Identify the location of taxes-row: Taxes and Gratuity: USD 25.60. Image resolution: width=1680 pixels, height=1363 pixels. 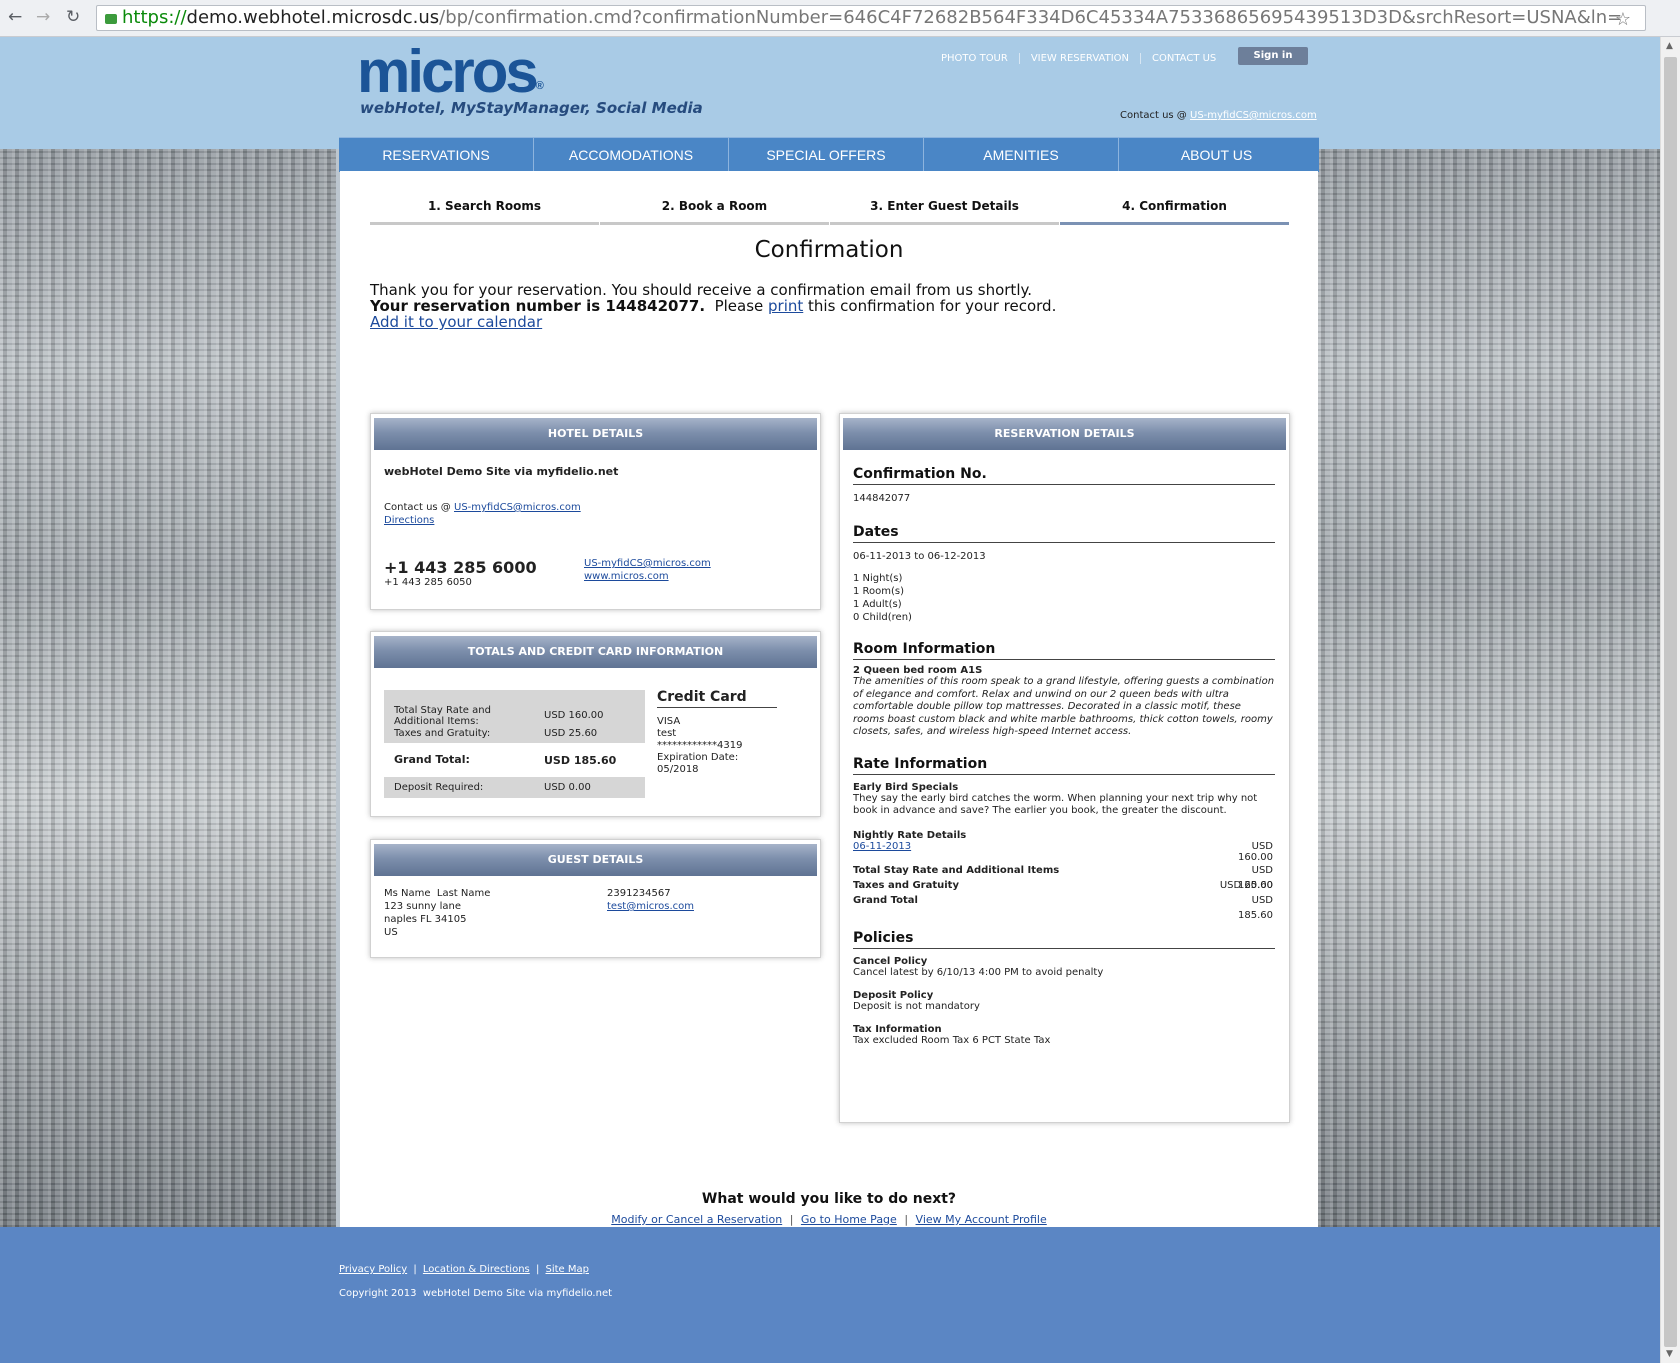
(496, 733).